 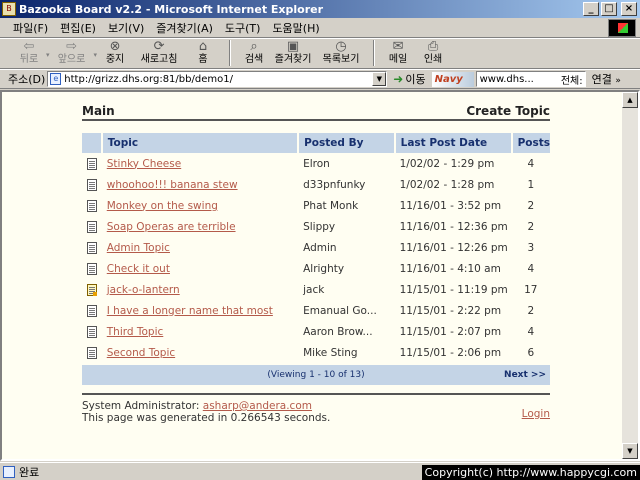 I want to click on address-value: http://grizz.dhs.org:81/bb/demo1/, so click(x=148, y=79).